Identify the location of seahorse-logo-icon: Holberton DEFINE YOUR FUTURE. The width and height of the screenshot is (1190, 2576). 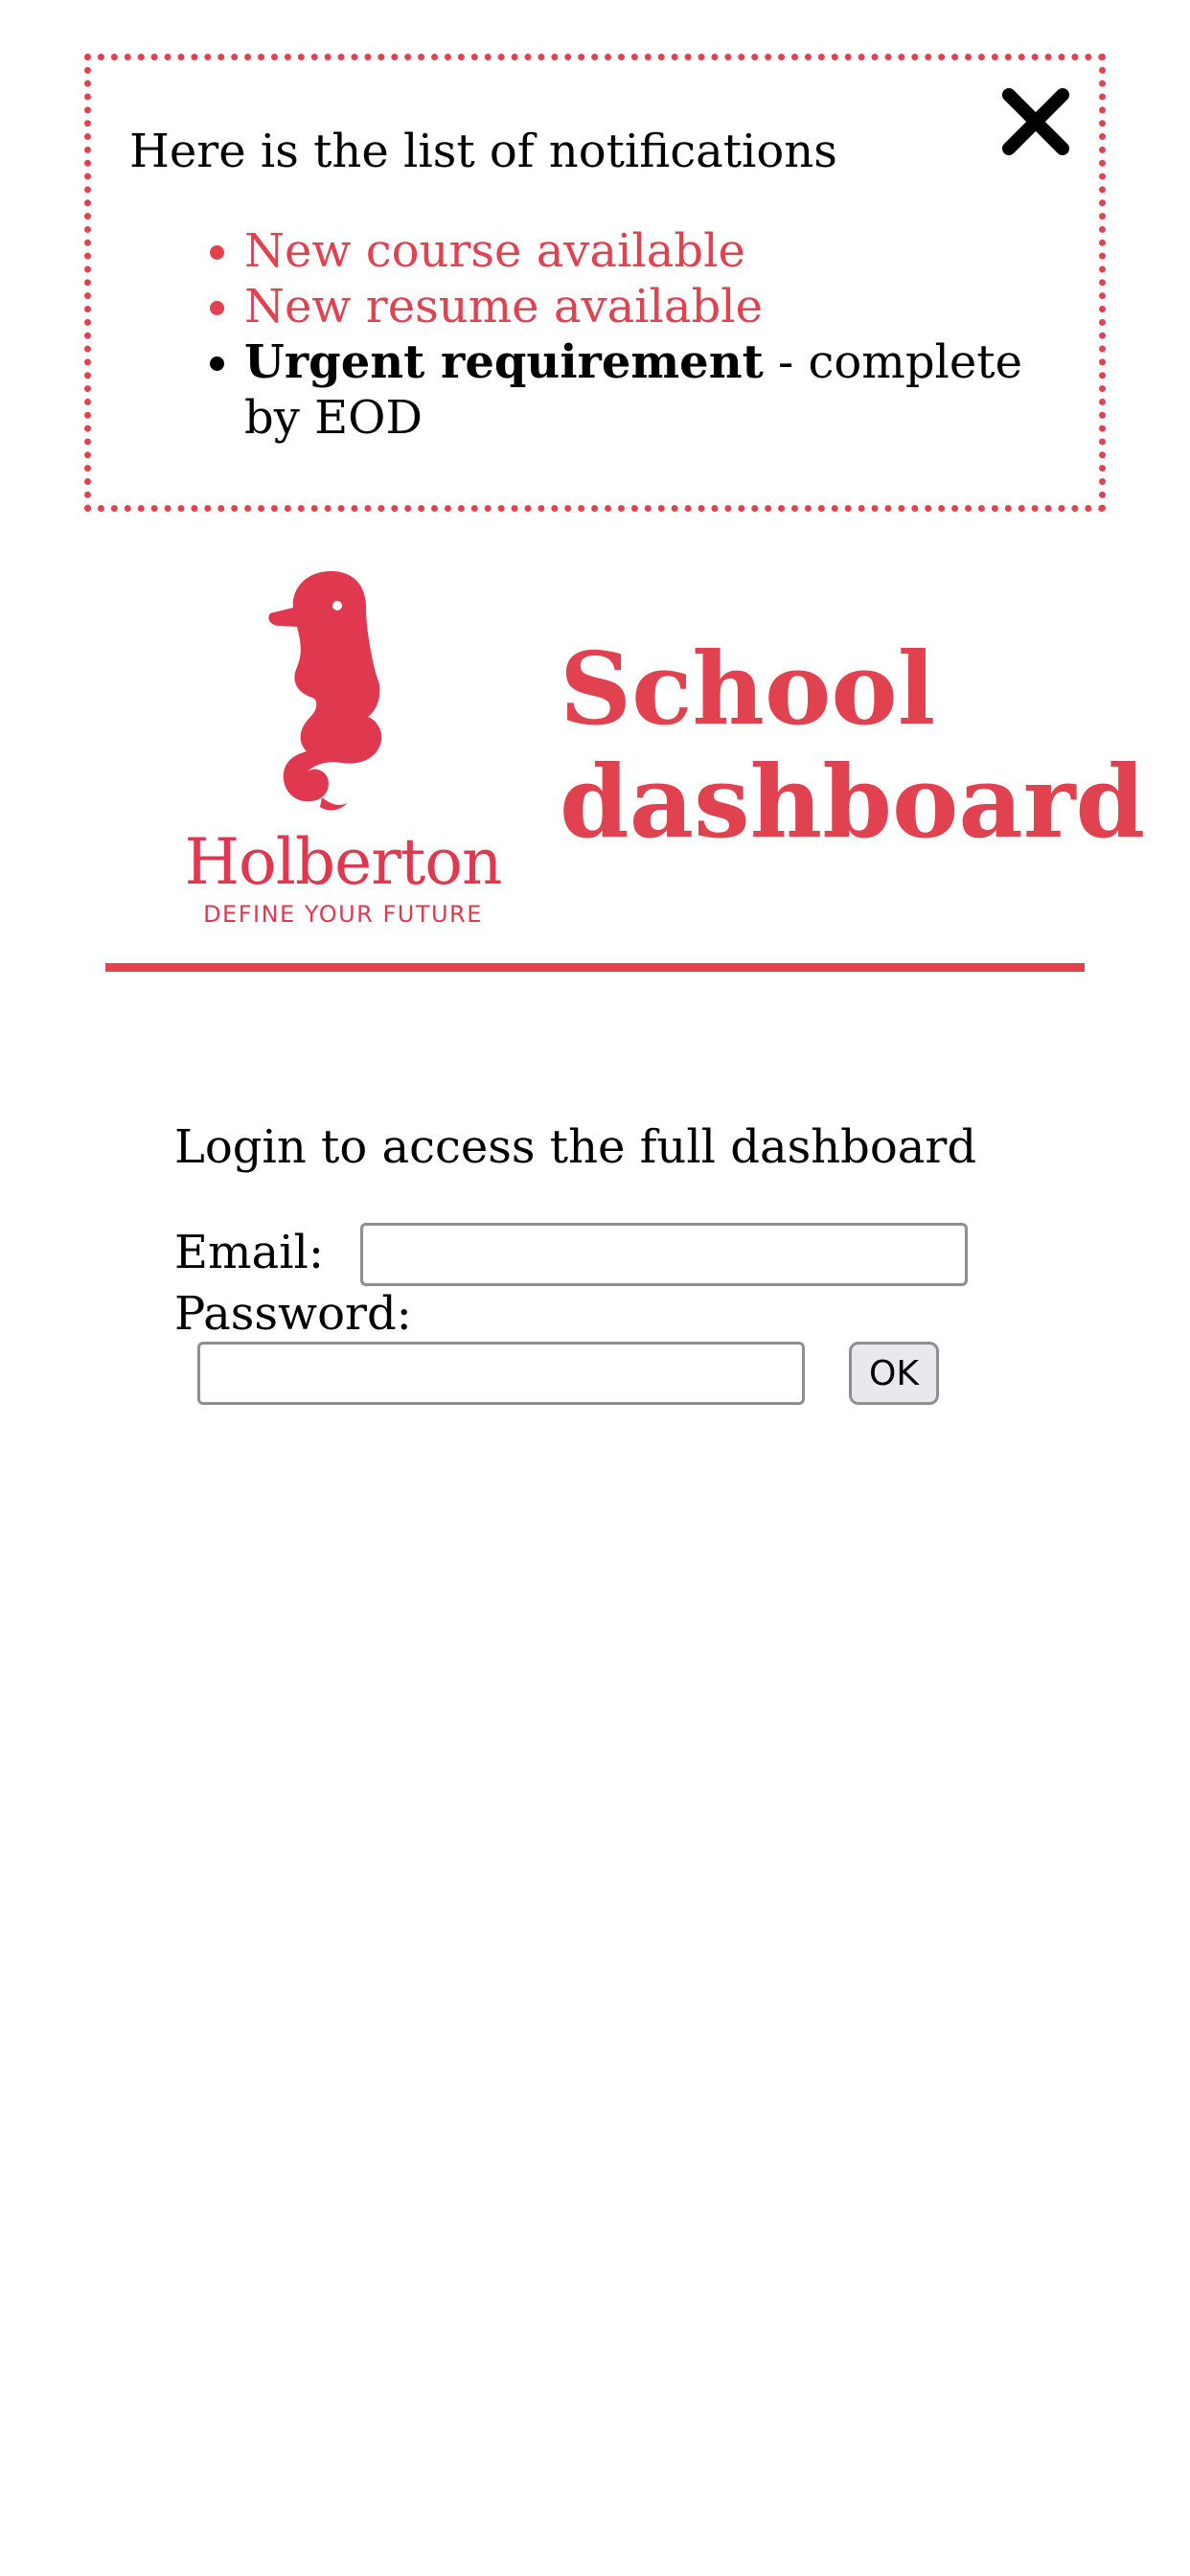
(343, 749).